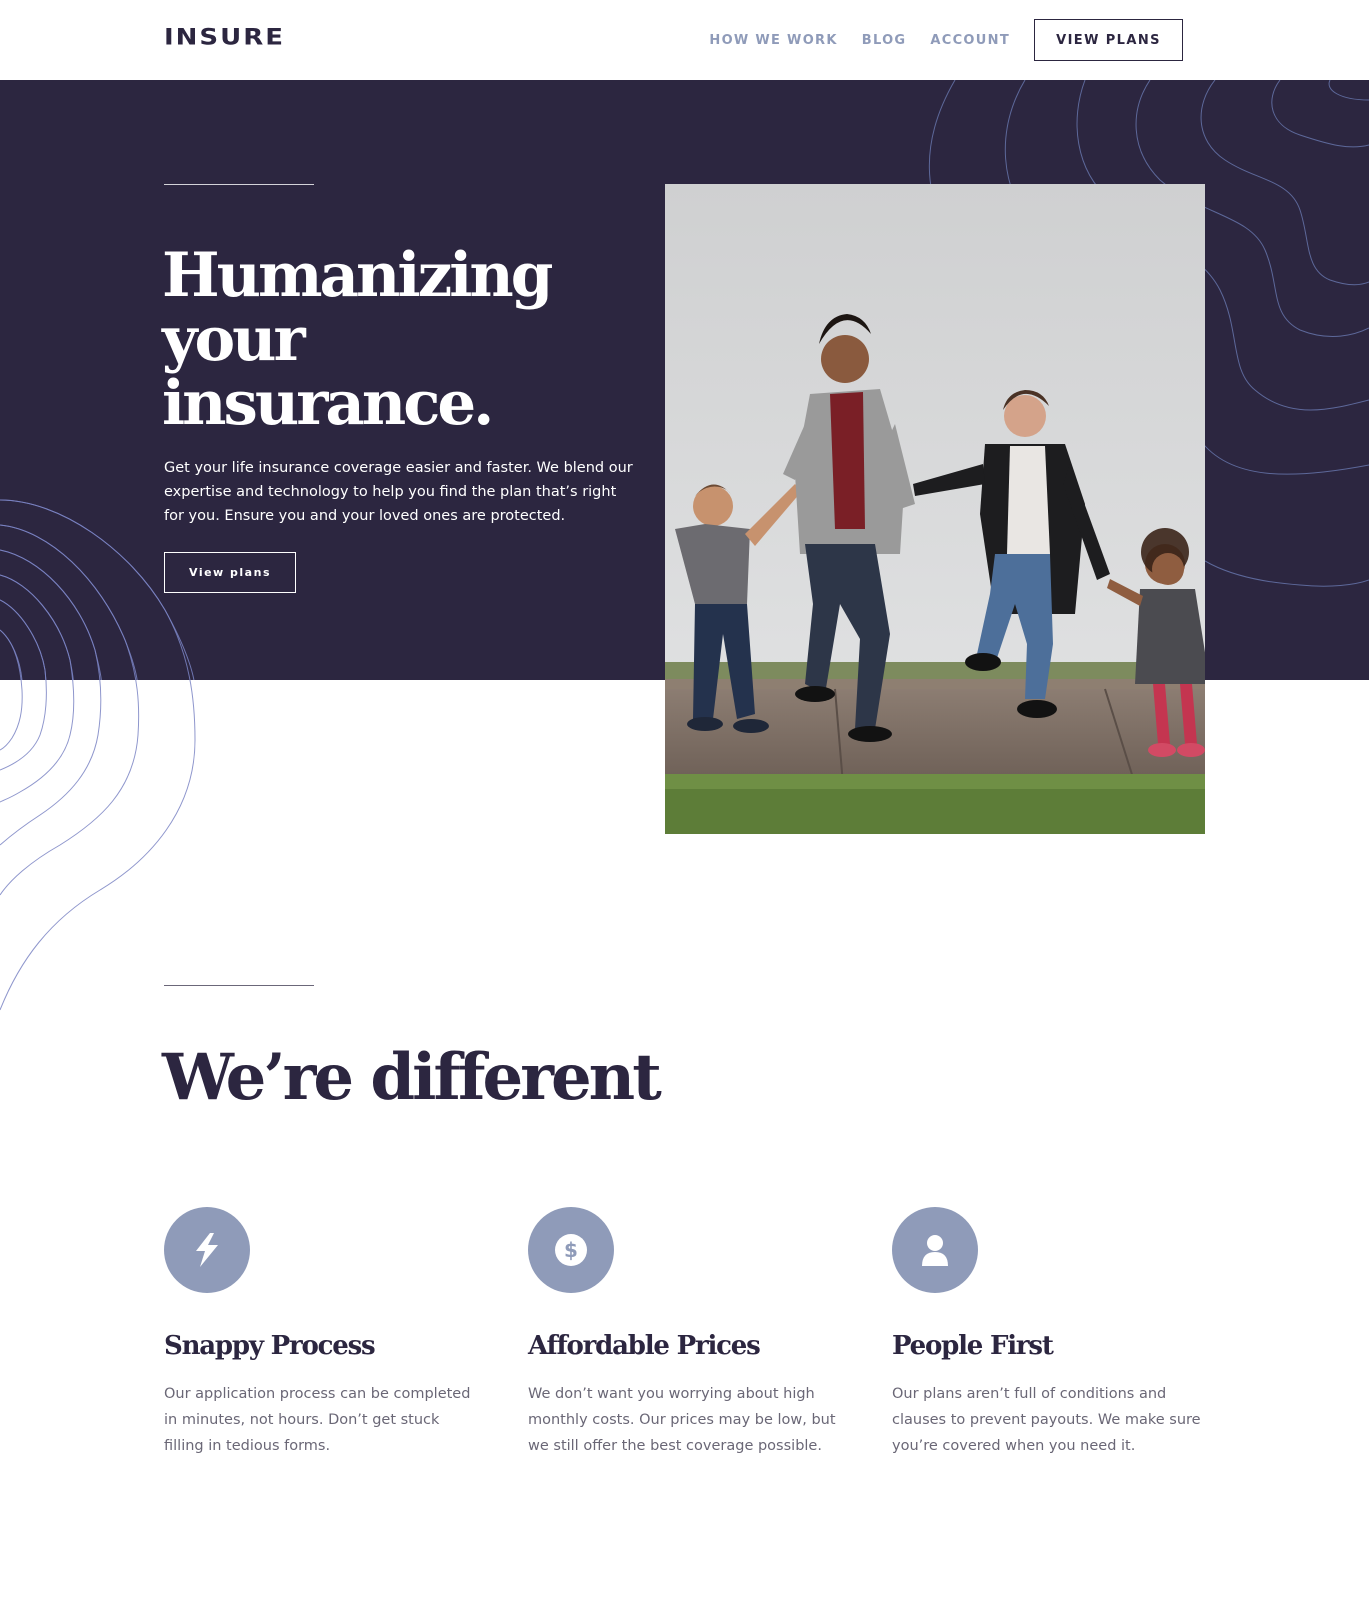  What do you see at coordinates (973, 1346) in the screenshot?
I see `feature-title: People First` at bounding box center [973, 1346].